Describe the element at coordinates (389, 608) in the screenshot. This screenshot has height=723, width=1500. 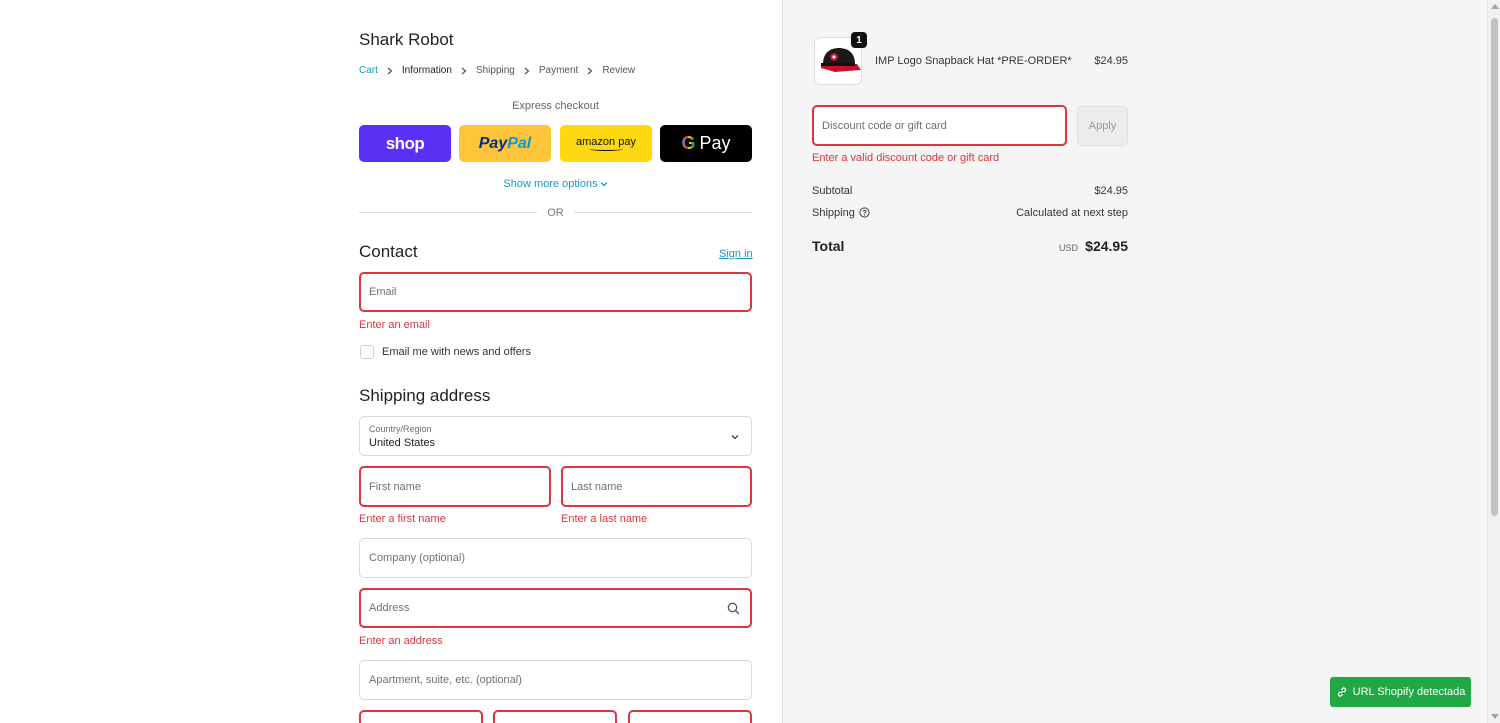
I see `address-placeholder: Address` at that location.